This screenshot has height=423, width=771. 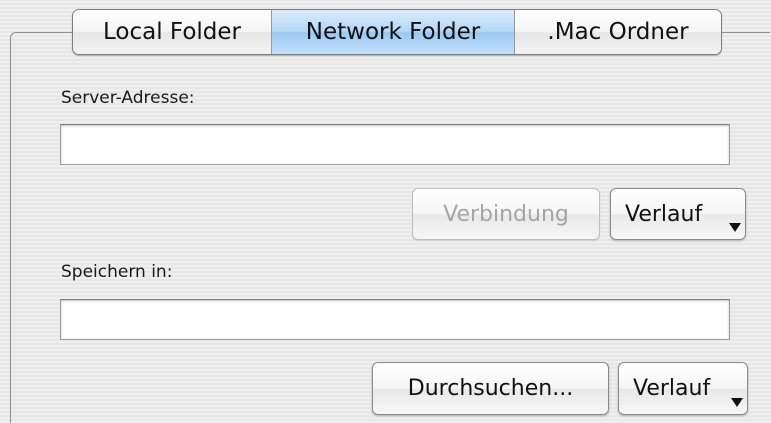 What do you see at coordinates (672, 388) in the screenshot?
I see `save-history-label: Verlauf` at bounding box center [672, 388].